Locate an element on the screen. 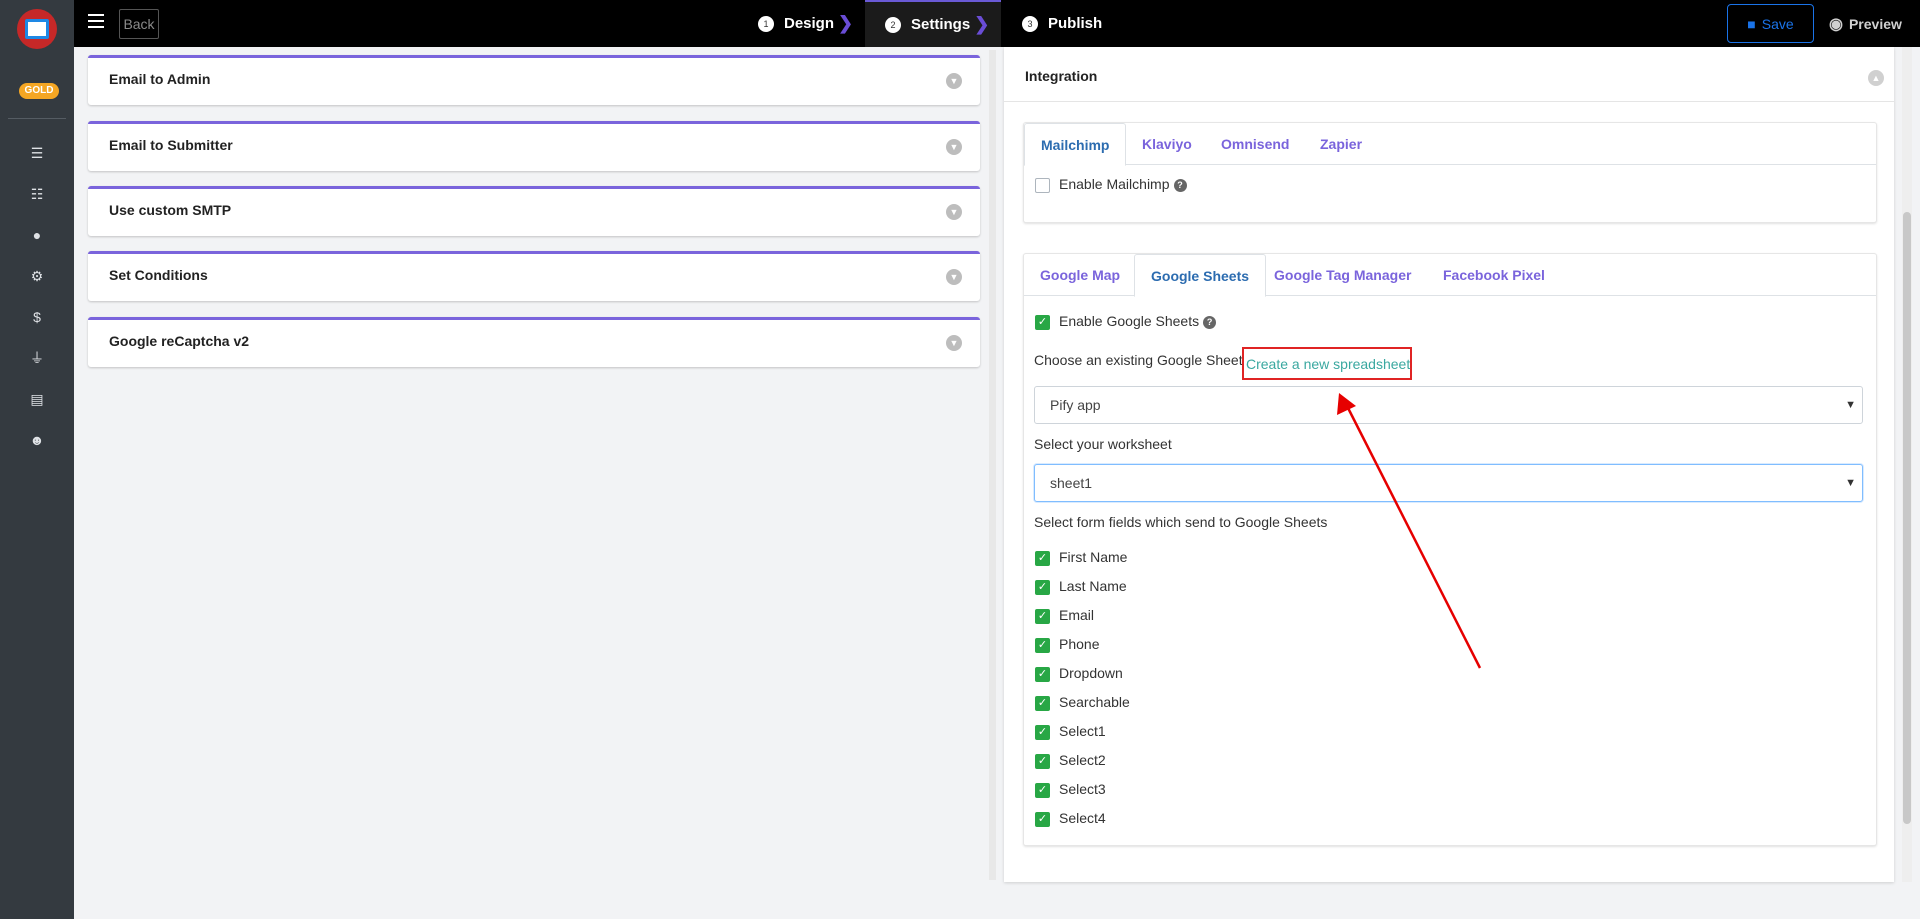 This screenshot has width=1920, height=919. accordion-title: Set Conditions is located at coordinates (158, 275).